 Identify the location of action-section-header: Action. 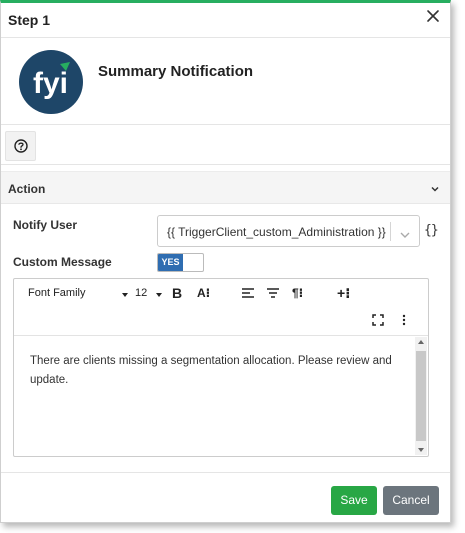
(225, 187).